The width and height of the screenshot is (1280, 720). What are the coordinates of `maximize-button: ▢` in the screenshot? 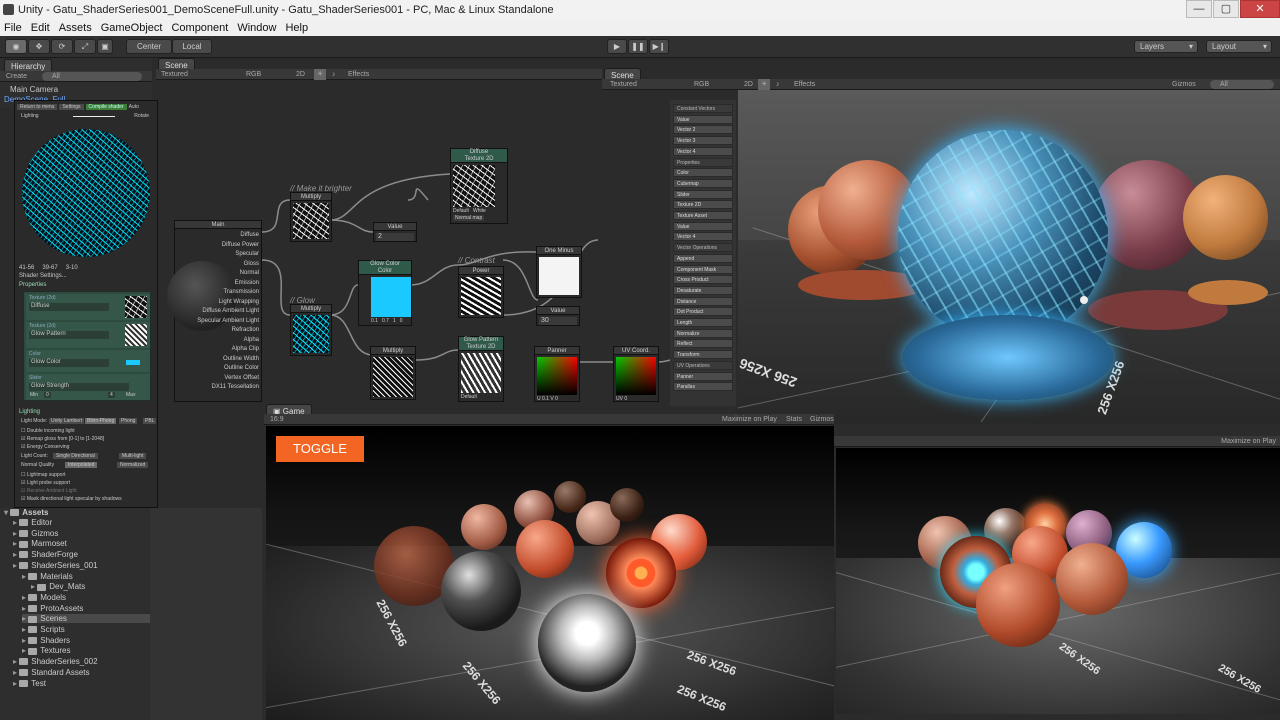 It's located at (1226, 9).